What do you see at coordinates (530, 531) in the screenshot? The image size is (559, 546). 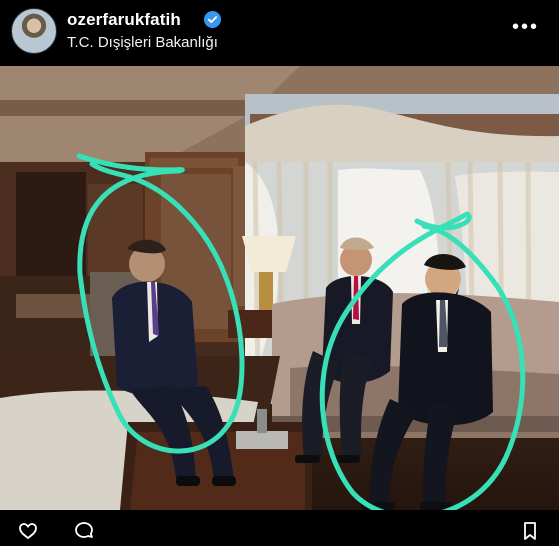 I see `bookmark-icon` at bounding box center [530, 531].